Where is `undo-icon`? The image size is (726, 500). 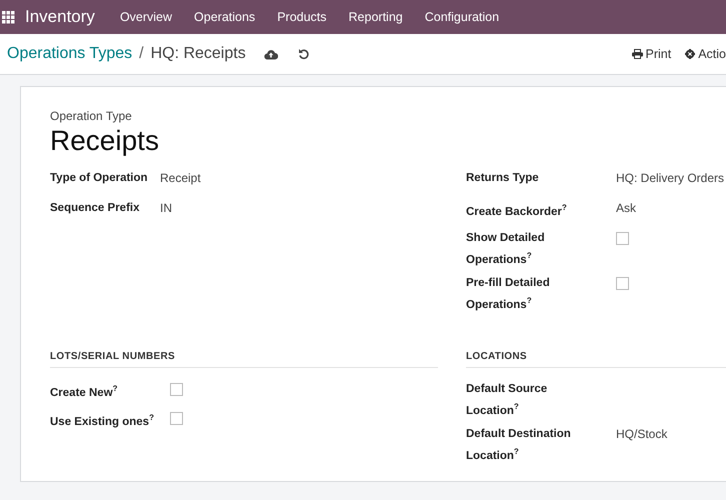
undo-icon is located at coordinates (304, 54).